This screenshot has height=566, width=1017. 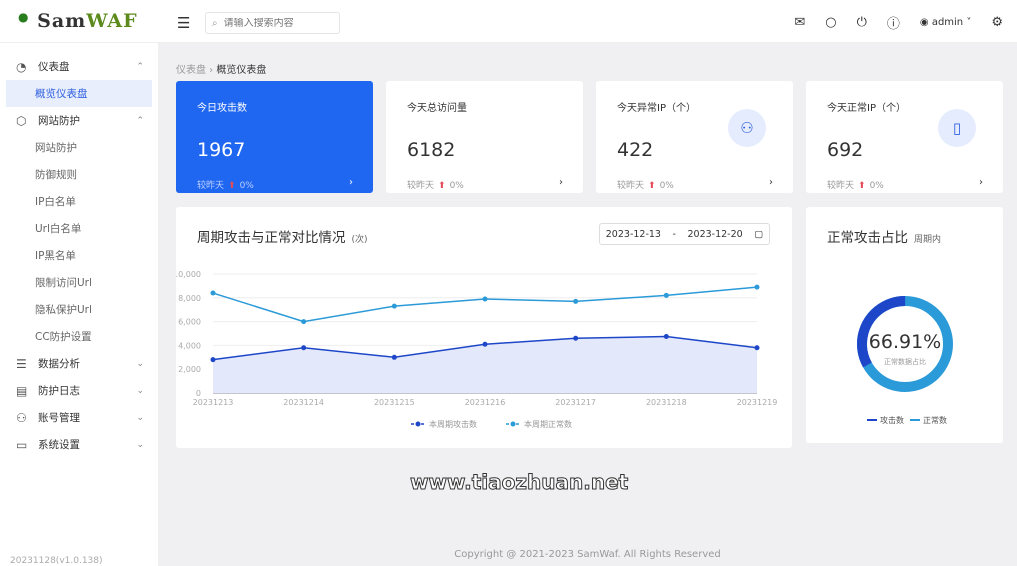 What do you see at coordinates (63, 283) in the screenshot?
I see `sidebar-item-label: 限制访问Url` at bounding box center [63, 283].